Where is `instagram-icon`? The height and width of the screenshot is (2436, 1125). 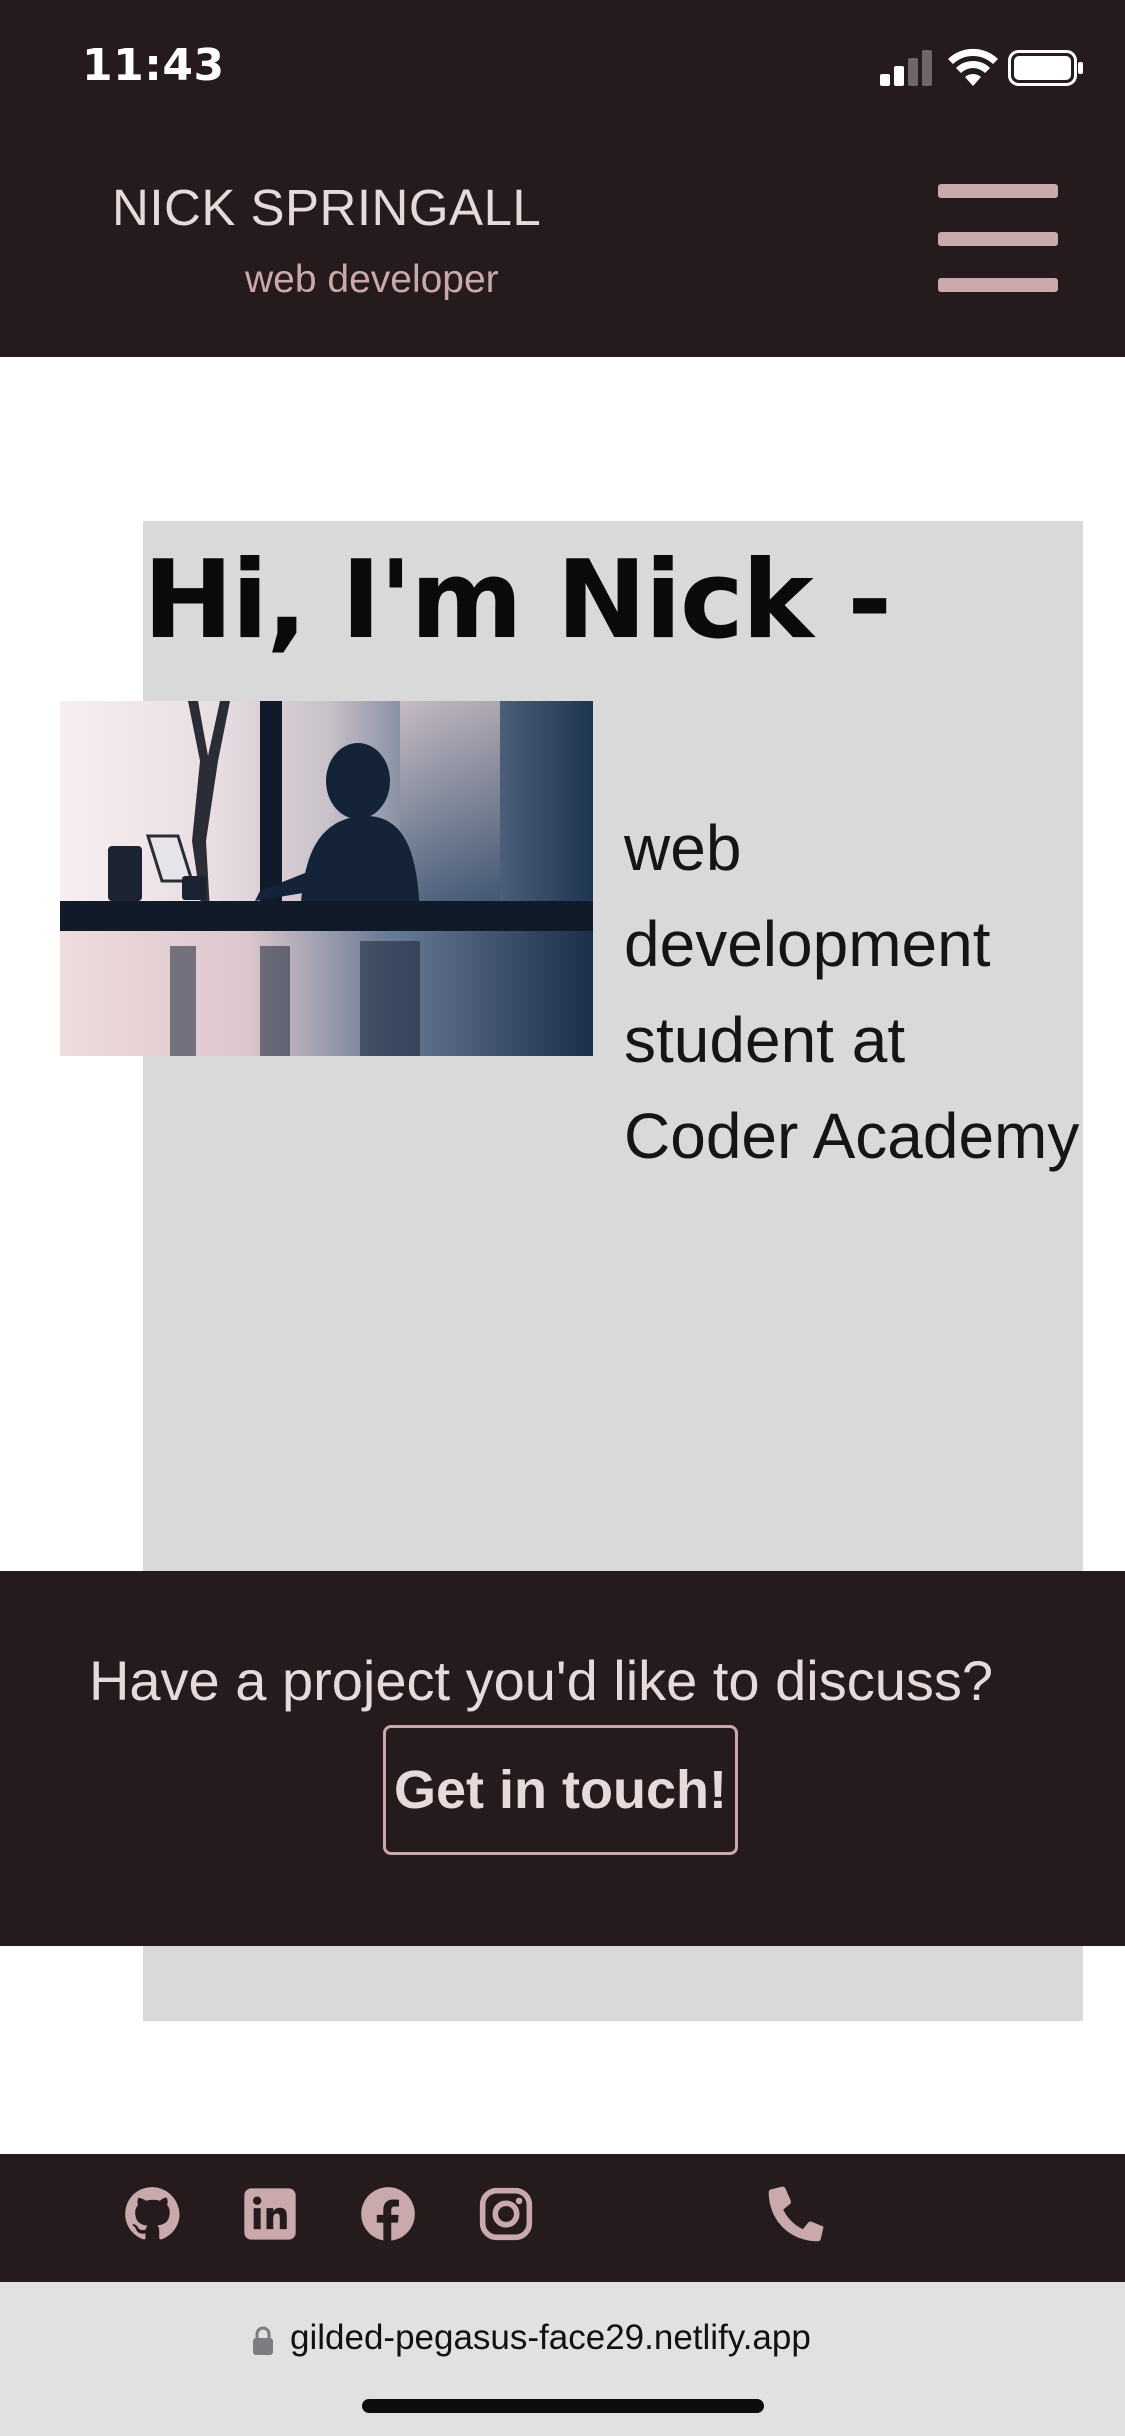
instagram-icon is located at coordinates (506, 2214).